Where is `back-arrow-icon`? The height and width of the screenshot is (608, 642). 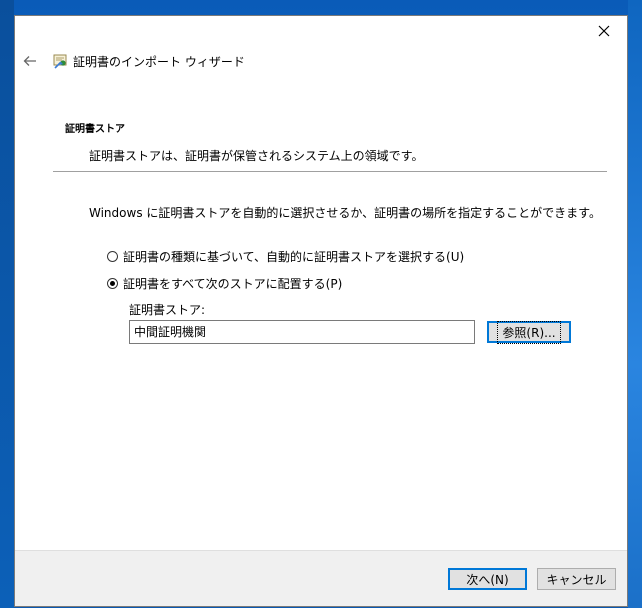
back-arrow-icon is located at coordinates (29, 61).